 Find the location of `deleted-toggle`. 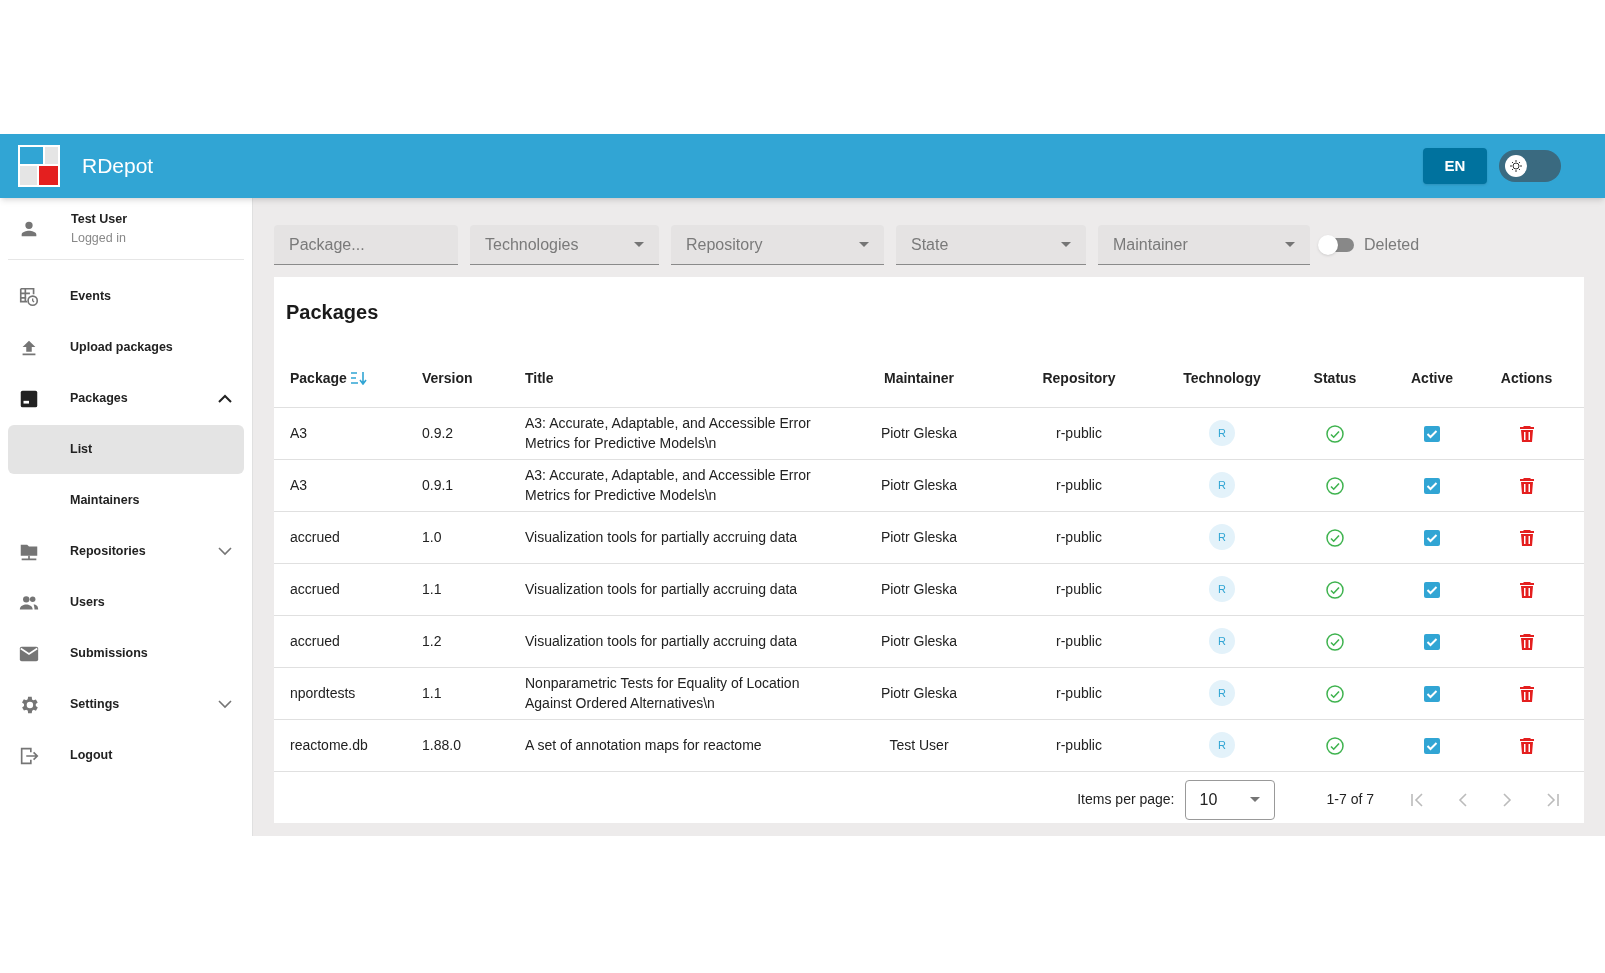

deleted-toggle is located at coordinates (1337, 245).